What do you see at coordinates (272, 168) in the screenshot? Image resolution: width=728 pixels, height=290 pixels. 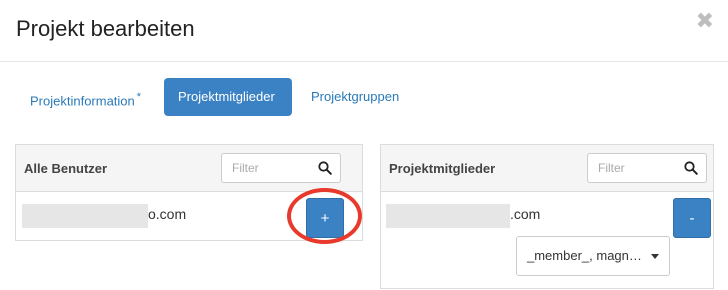 I see `all-users-filter-input` at bounding box center [272, 168].